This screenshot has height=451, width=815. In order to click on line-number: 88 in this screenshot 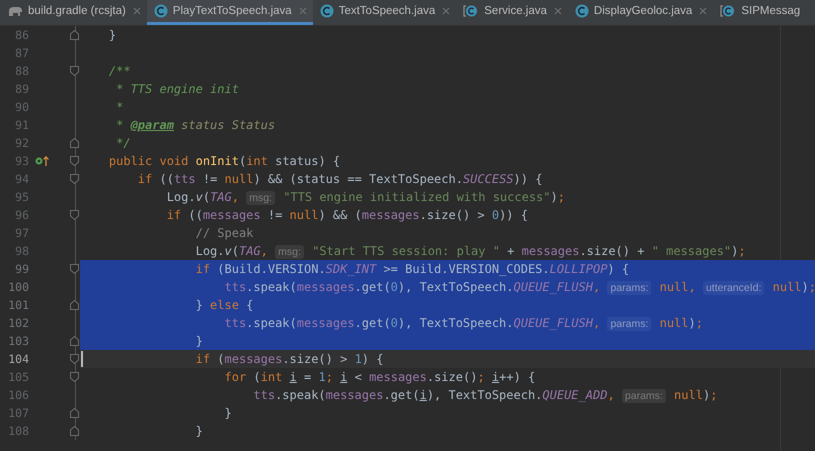, I will do `click(21, 71)`.